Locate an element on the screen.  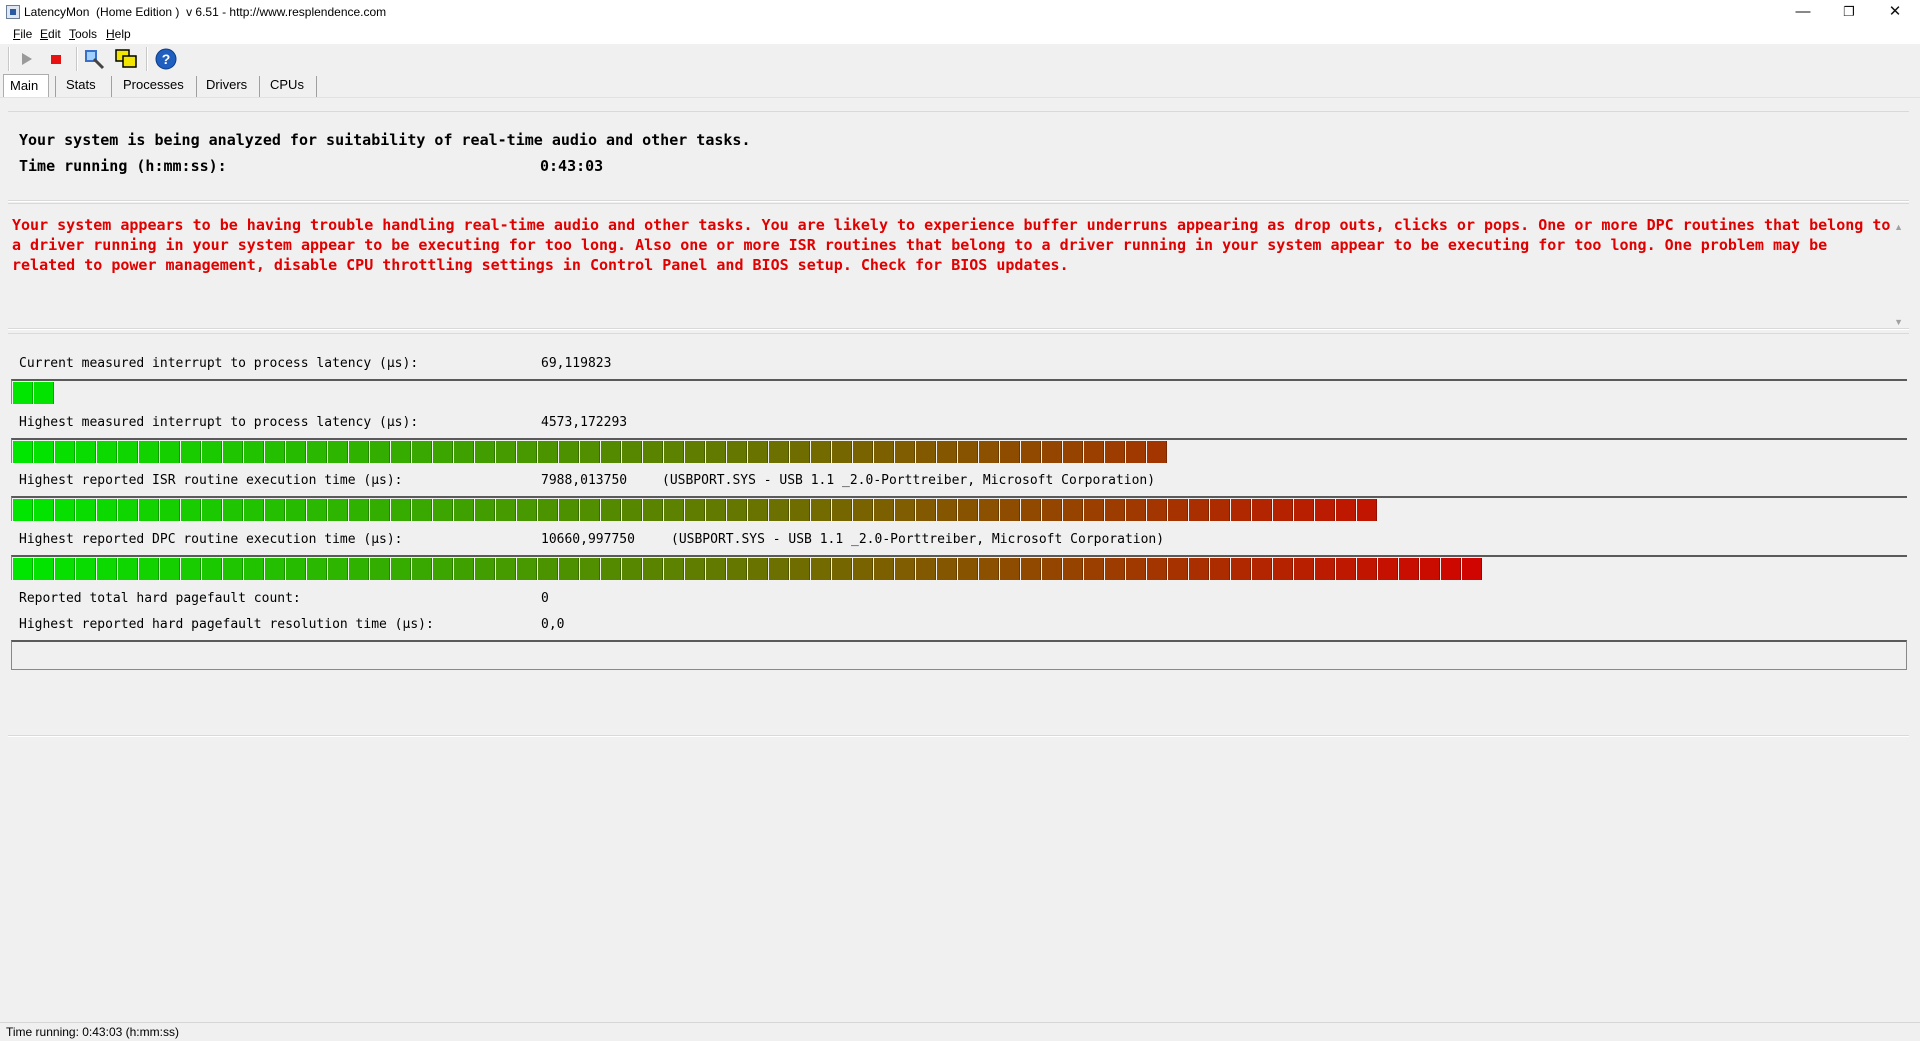
tab-main-label: Main is located at coordinates (24, 85).